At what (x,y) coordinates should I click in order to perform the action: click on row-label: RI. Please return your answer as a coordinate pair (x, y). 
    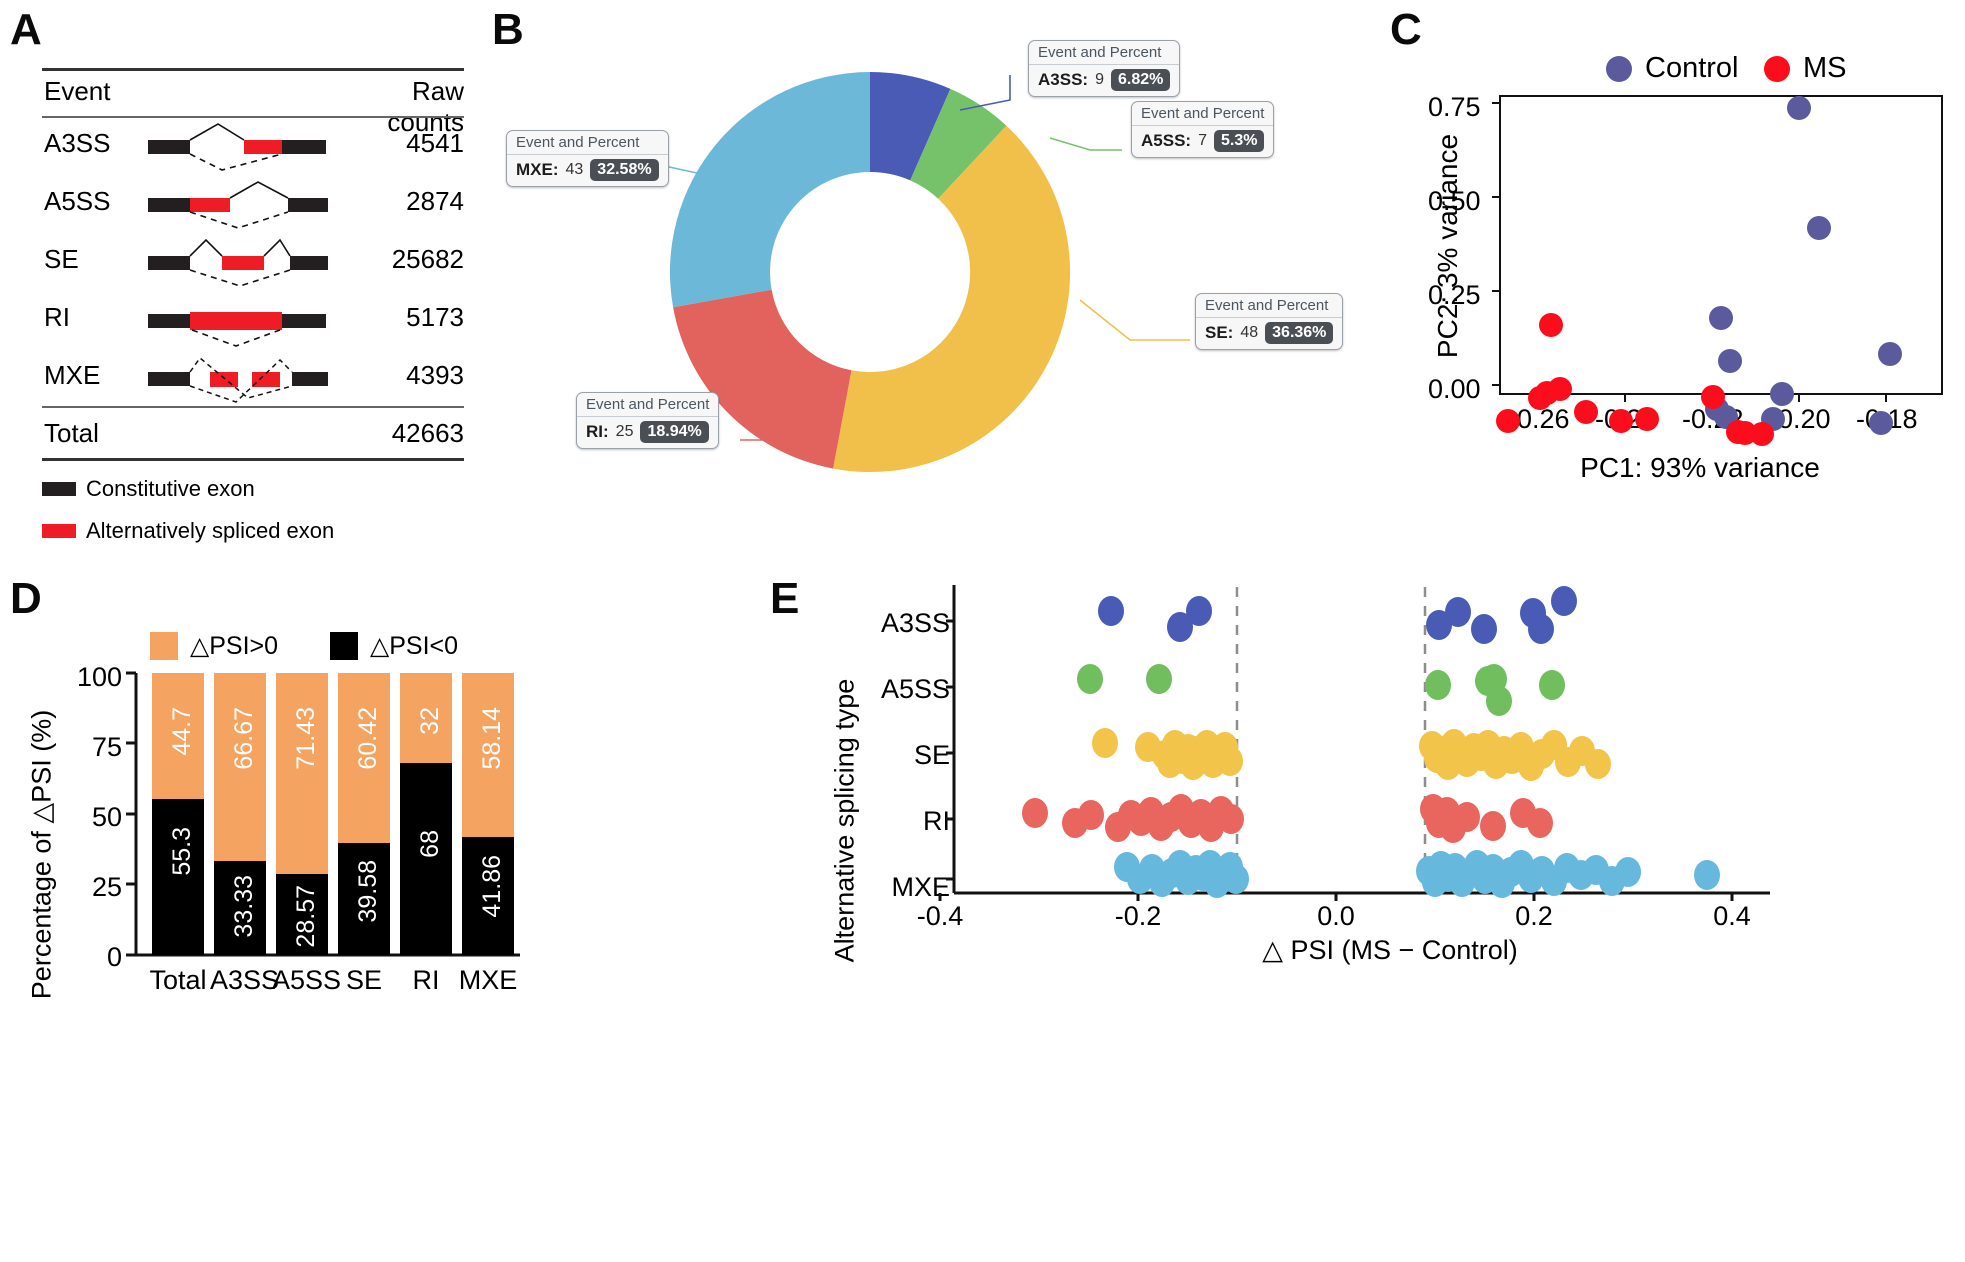
    Looking at the image, I should click on (57, 317).